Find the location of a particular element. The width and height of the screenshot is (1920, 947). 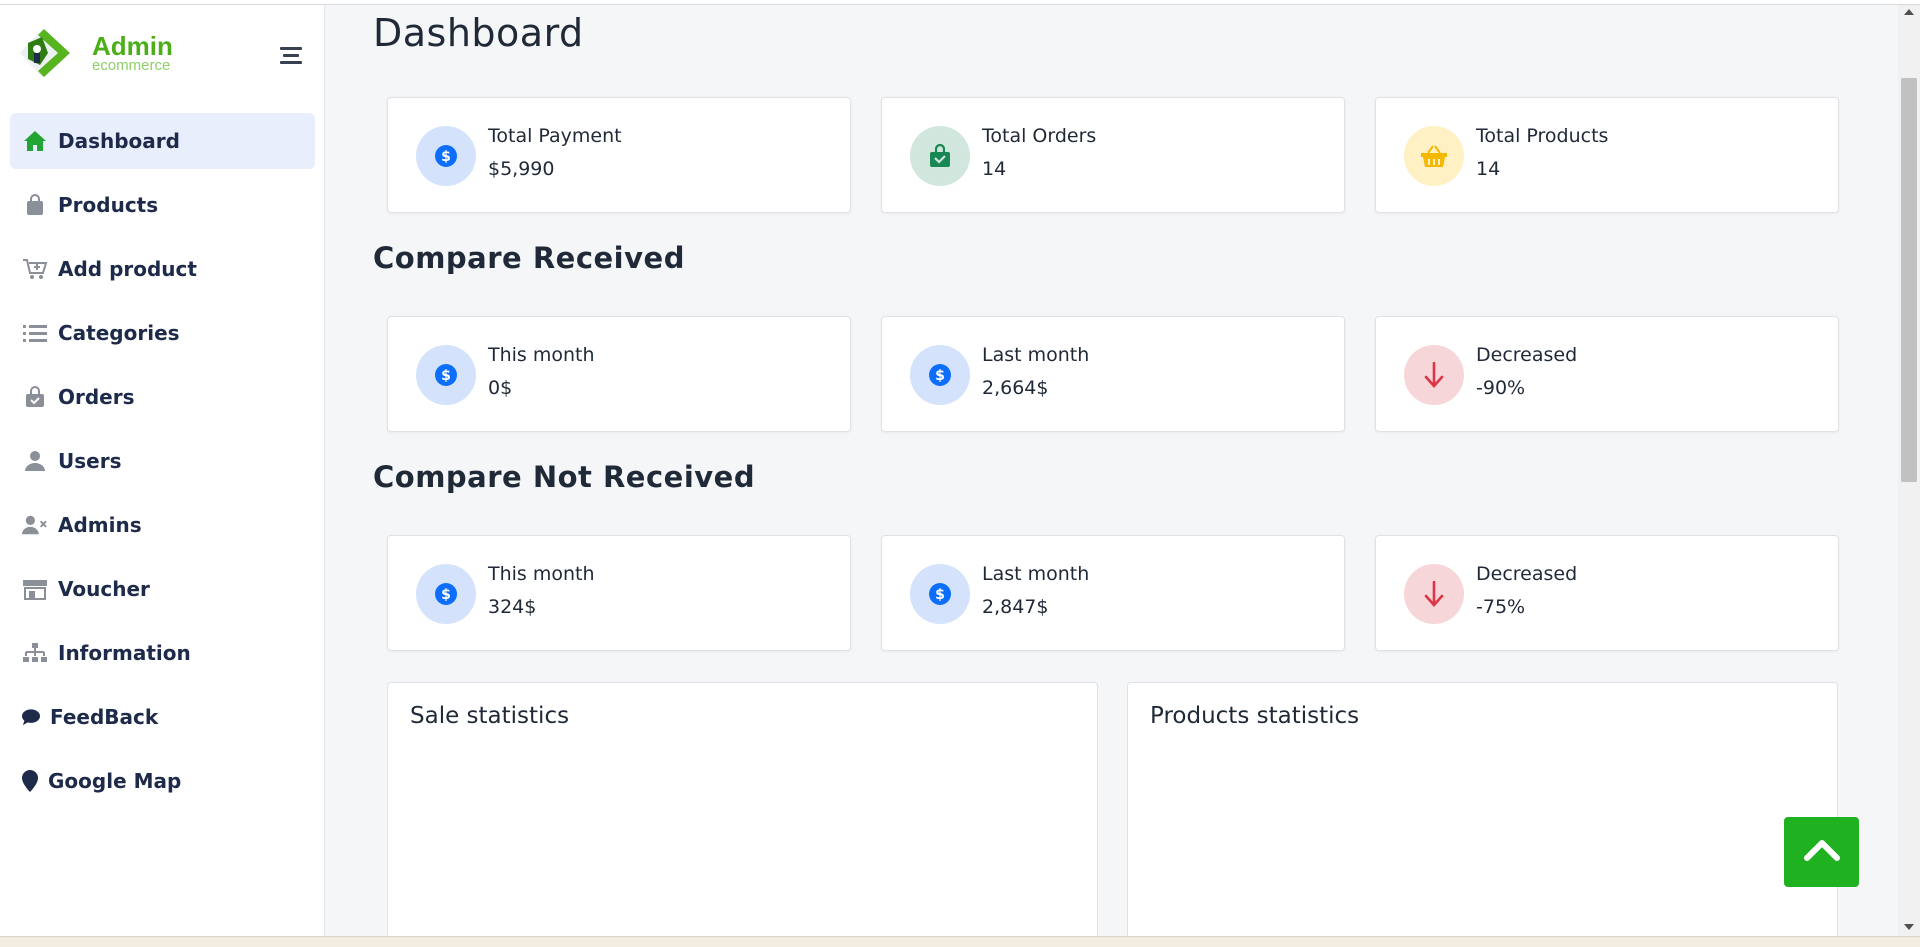

logo: Admin ecommerce is located at coordinates (96, 53).